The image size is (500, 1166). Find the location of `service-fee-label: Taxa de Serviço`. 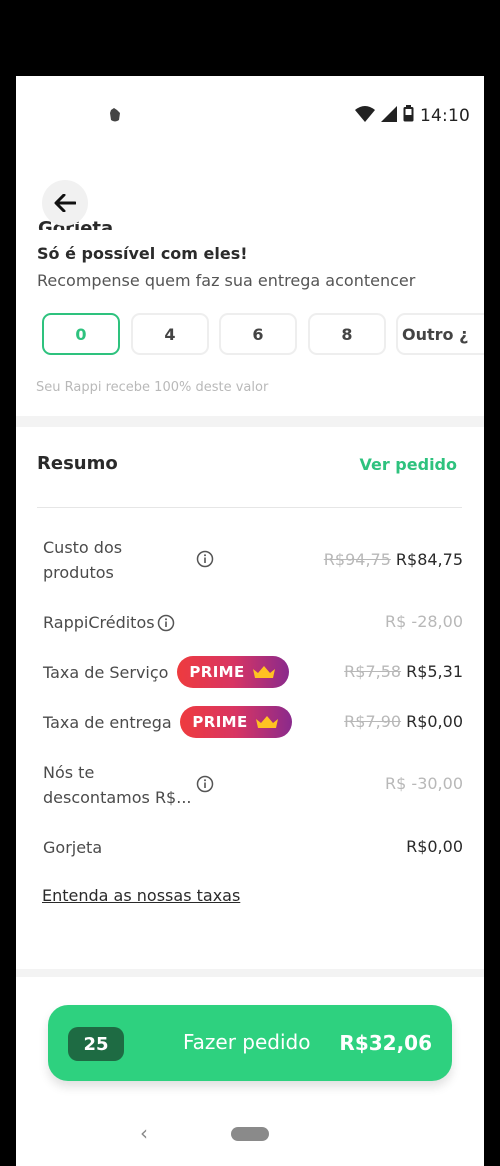

service-fee-label: Taxa de Serviço is located at coordinates (106, 672).